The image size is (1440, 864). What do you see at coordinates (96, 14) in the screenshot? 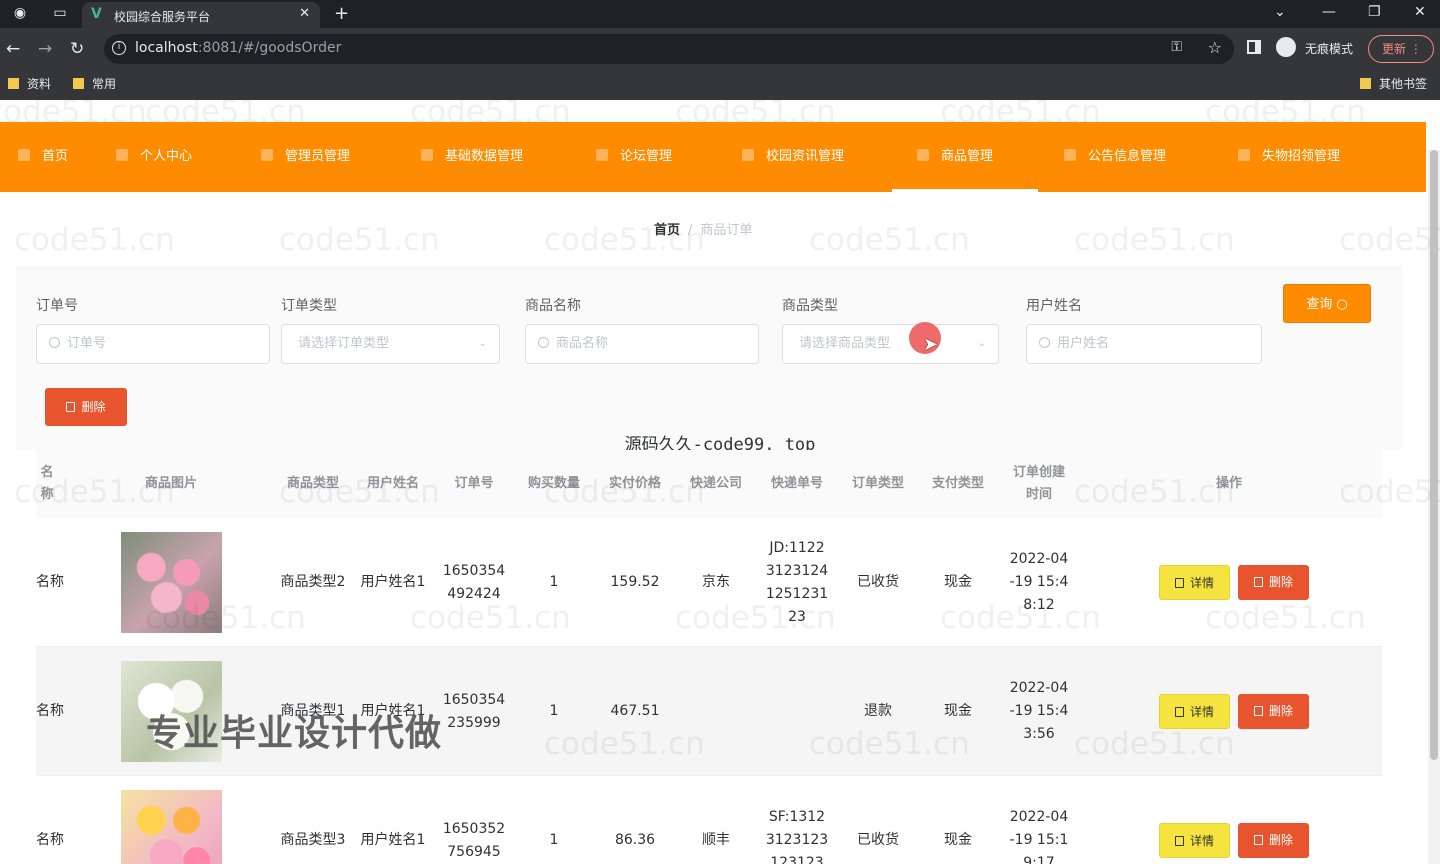
I see `vue-favicon-icon: V` at bounding box center [96, 14].